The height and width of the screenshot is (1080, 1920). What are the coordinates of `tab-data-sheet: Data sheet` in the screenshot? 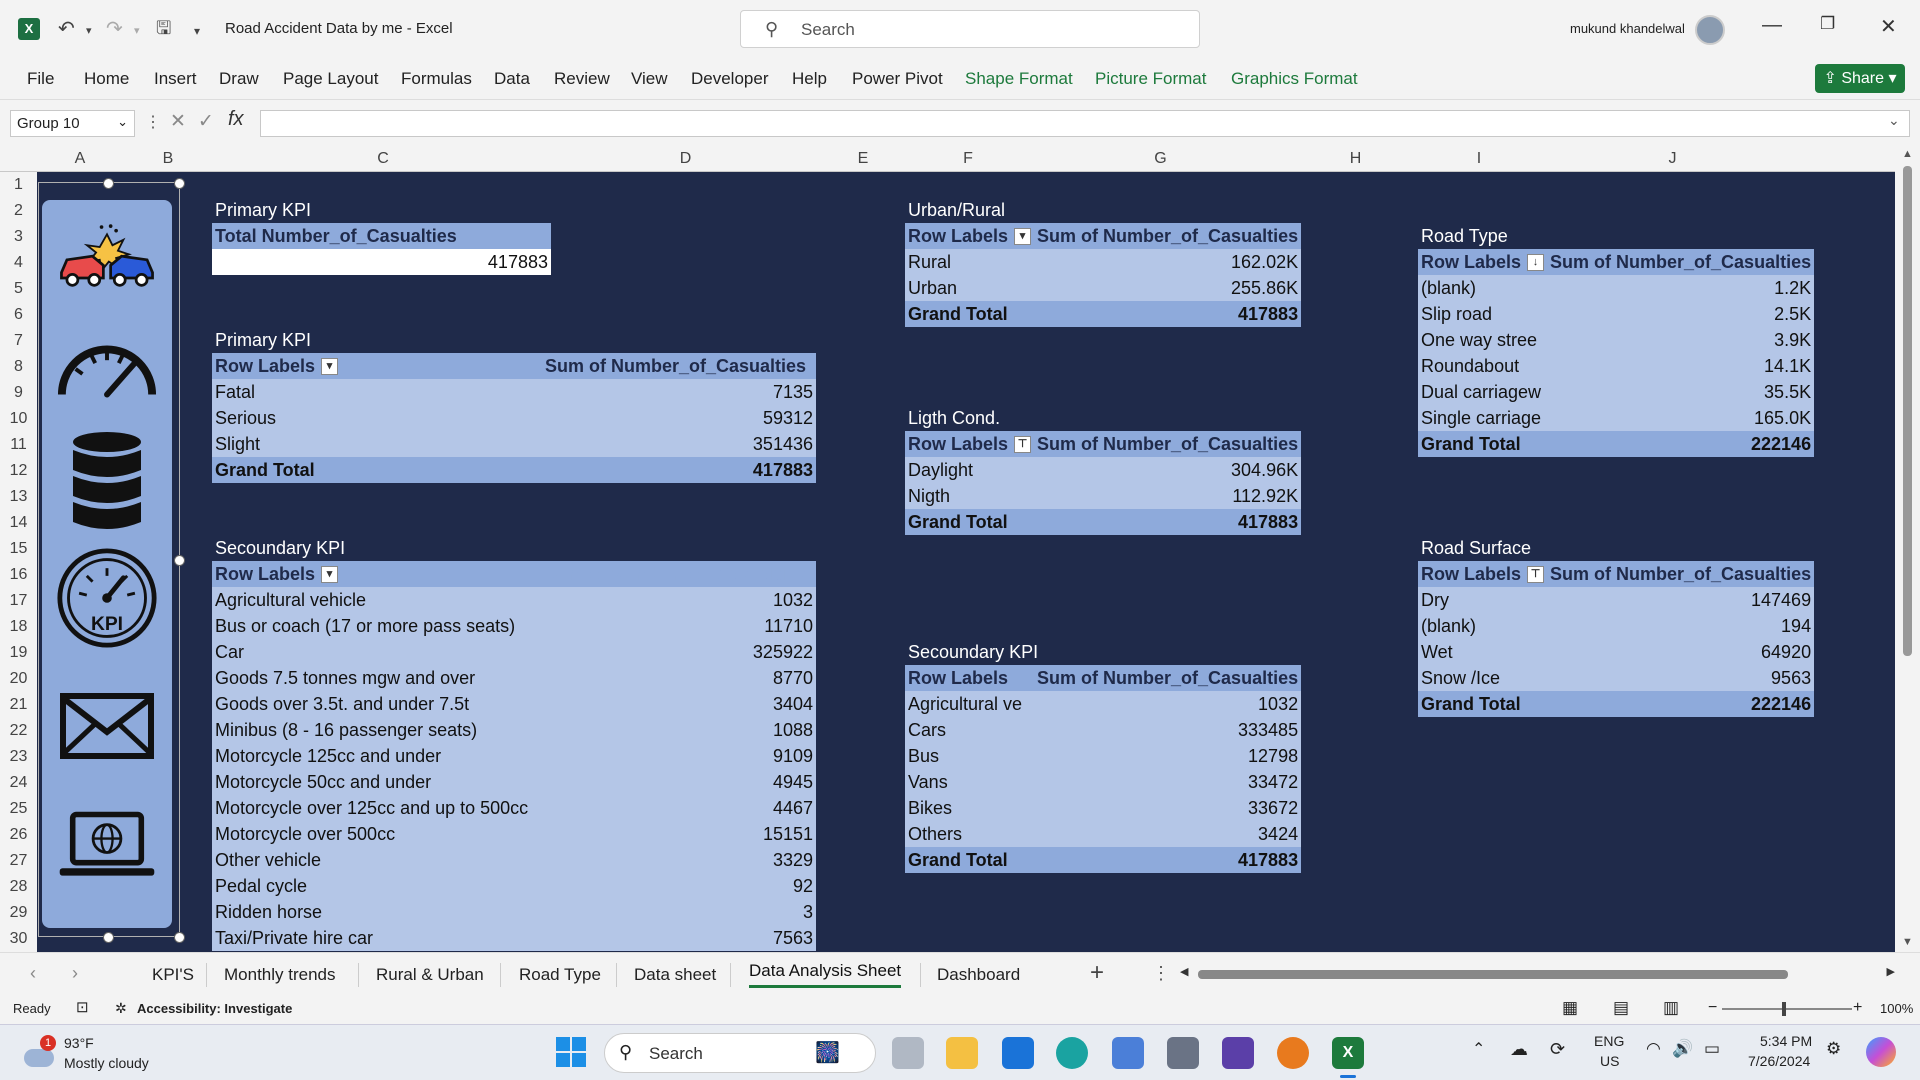 It's located at (675, 975).